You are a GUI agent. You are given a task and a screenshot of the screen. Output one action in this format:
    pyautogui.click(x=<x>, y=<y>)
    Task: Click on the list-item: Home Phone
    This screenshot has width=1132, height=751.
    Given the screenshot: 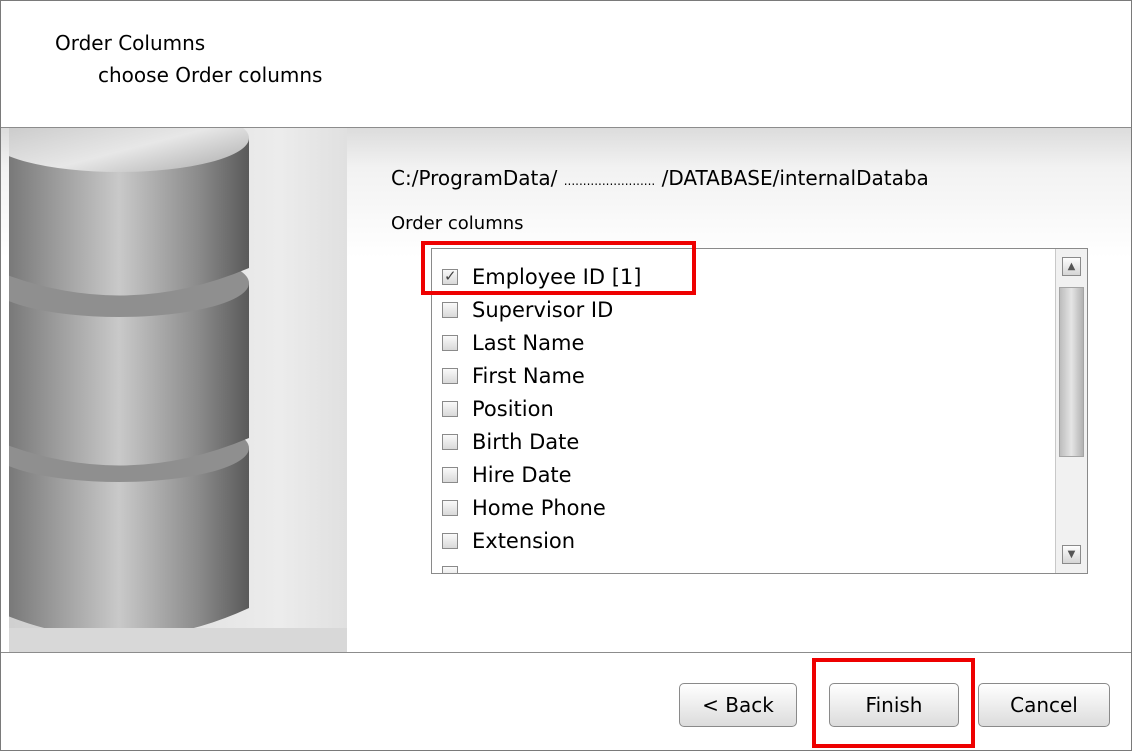 What is the action you would take?
    pyautogui.click(x=524, y=507)
    